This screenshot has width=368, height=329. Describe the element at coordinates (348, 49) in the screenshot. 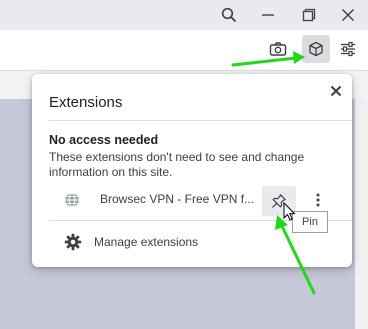

I see `settings-sliders-icon` at that location.